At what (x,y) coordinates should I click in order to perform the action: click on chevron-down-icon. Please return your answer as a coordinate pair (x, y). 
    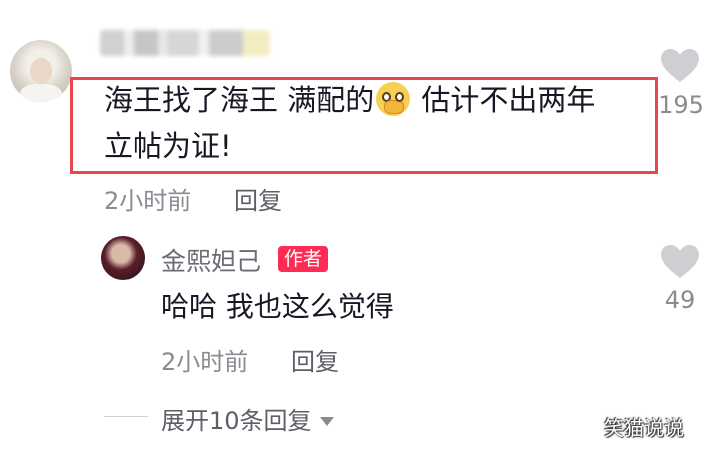
    Looking at the image, I should click on (326, 421).